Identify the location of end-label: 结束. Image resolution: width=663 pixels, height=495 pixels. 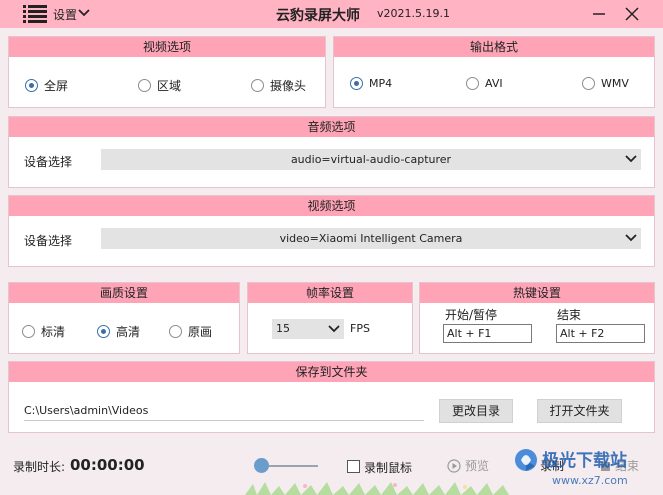
(569, 315).